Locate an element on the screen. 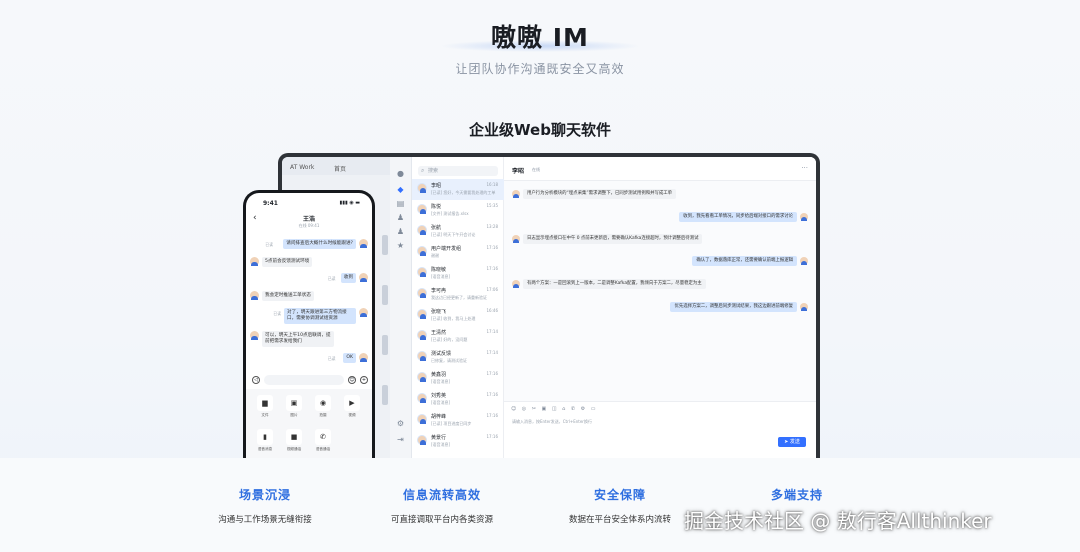  read-receipt: 已读 is located at coordinates (277, 313).